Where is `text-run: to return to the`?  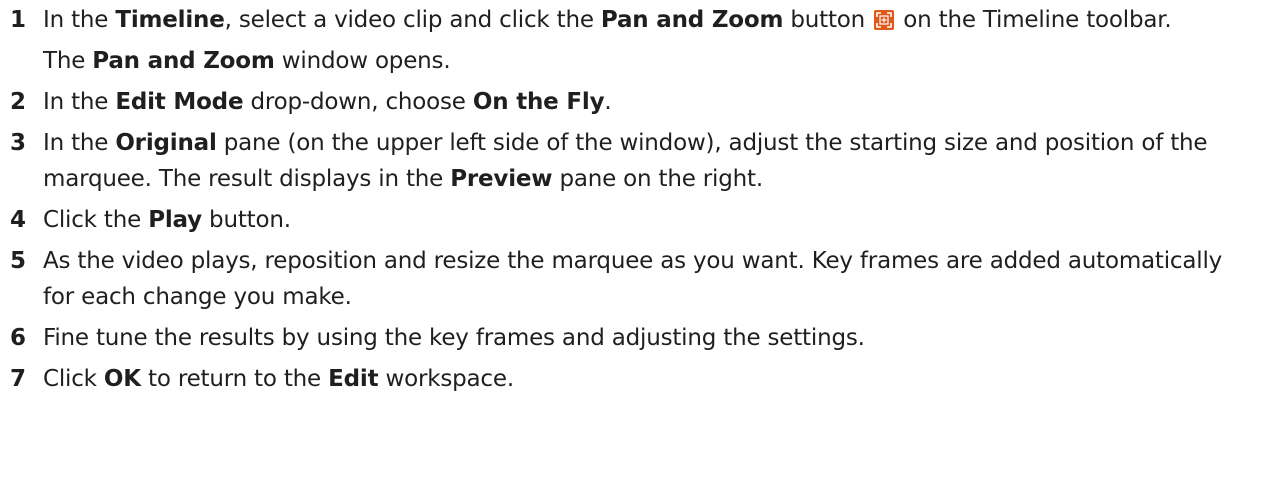
text-run: to return to the is located at coordinates (234, 379).